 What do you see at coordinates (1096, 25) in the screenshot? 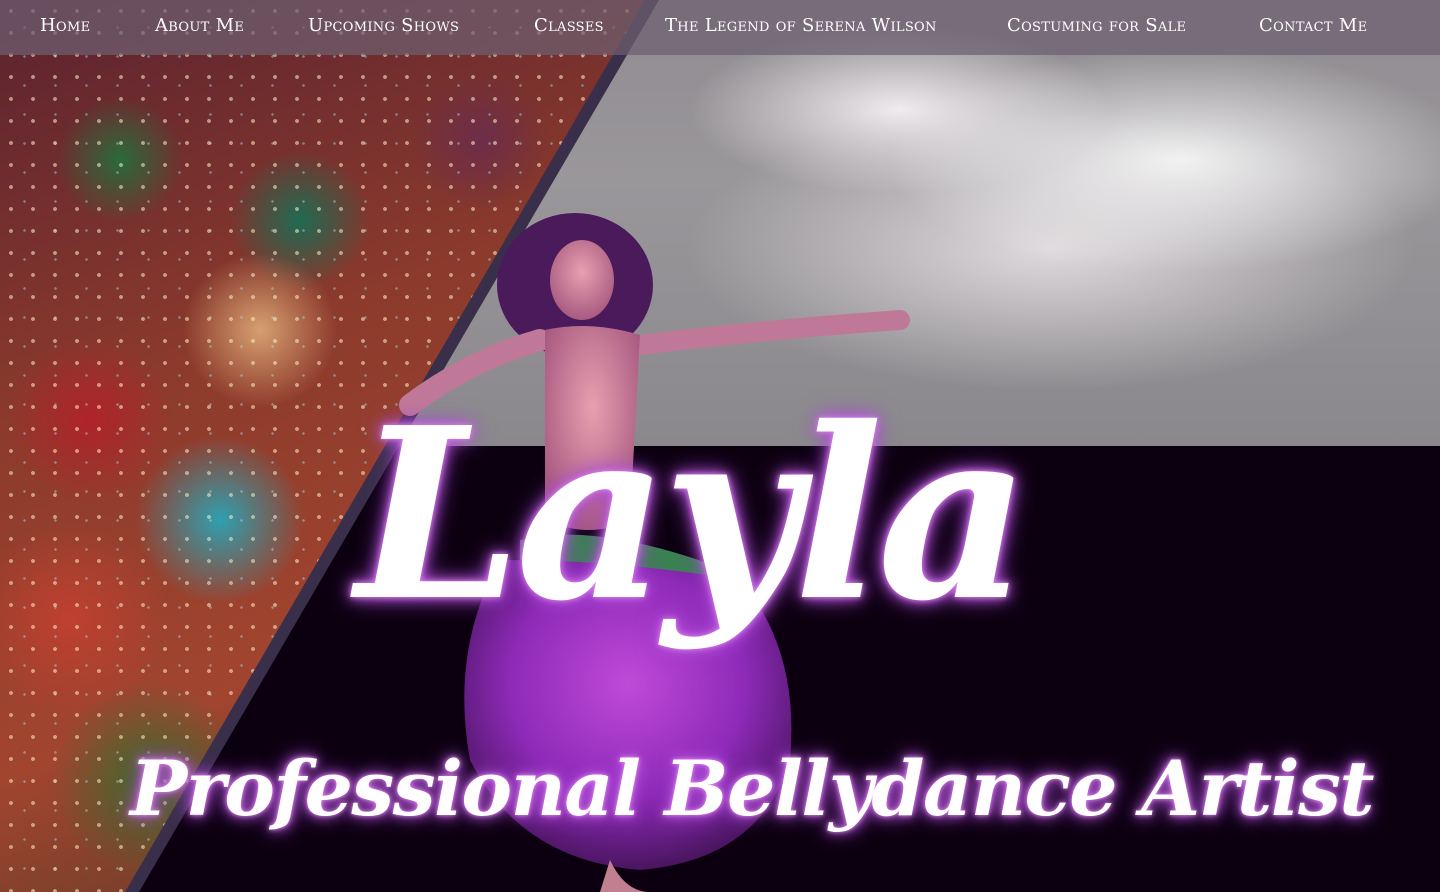
I see `nav-item-costuming-for-sale: Costuming for Sale` at bounding box center [1096, 25].